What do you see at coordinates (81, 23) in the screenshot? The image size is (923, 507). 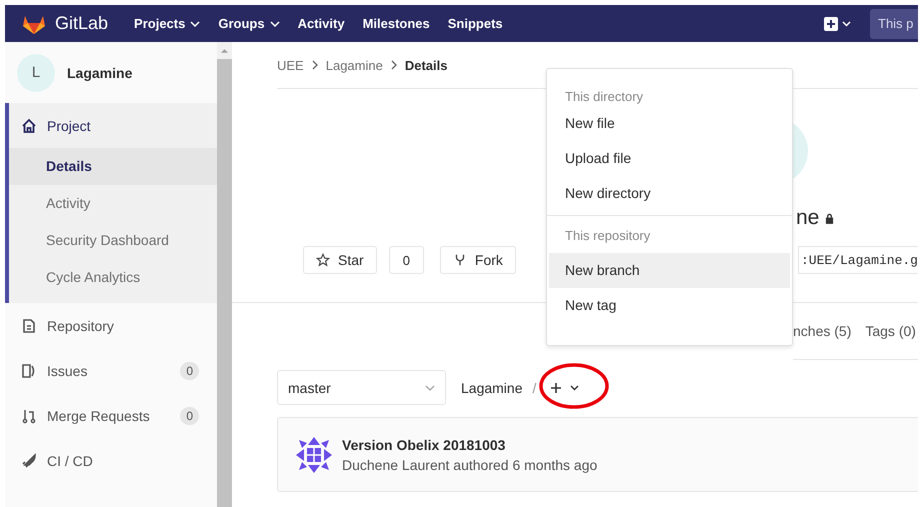 I see `brand-name: GitLab` at bounding box center [81, 23].